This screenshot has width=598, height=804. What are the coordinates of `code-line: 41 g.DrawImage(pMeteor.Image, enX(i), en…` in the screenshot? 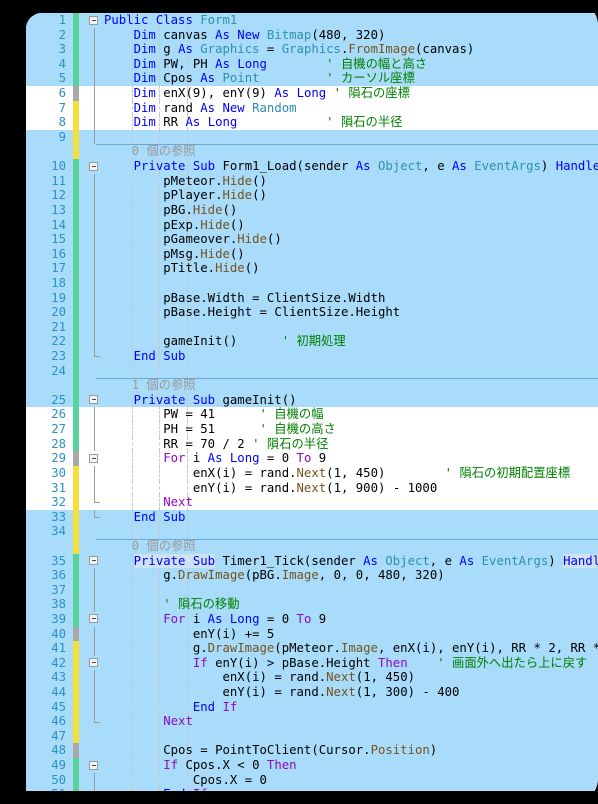 It's located at (312, 648).